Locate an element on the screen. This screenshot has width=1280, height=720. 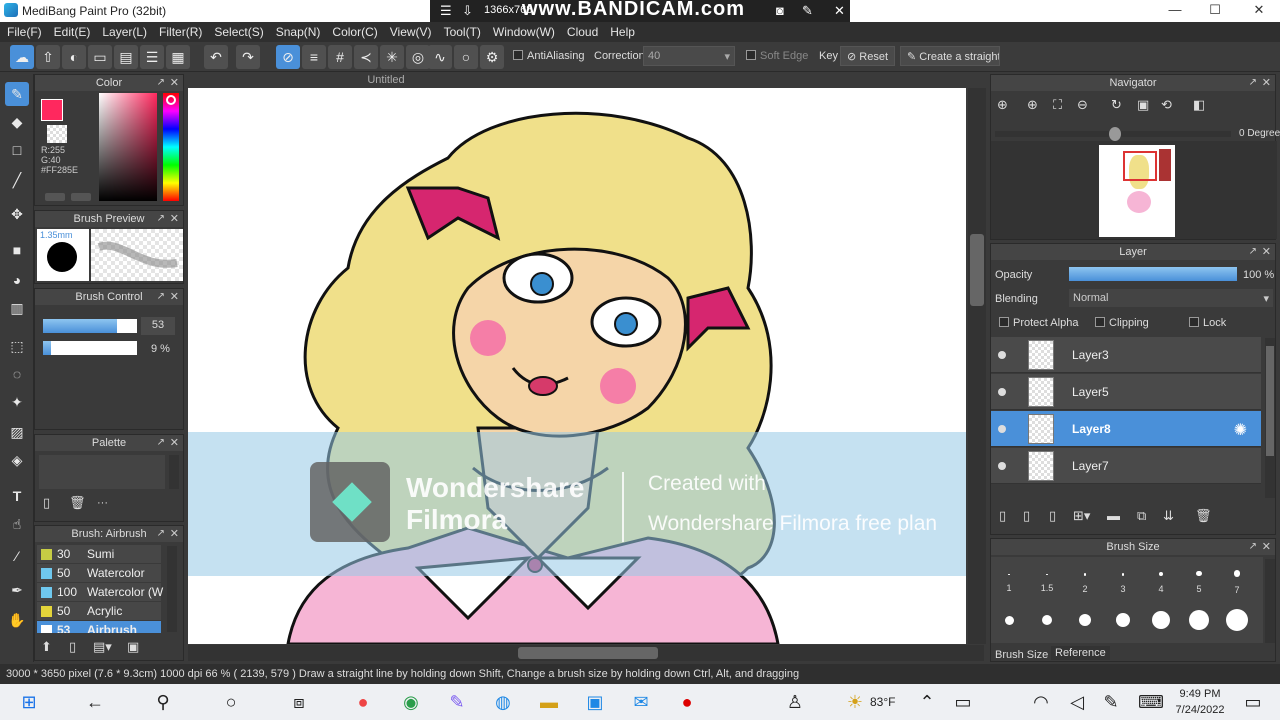
add-layer-menu-icon: ⊞▾ is located at coordinates (1081, 516).